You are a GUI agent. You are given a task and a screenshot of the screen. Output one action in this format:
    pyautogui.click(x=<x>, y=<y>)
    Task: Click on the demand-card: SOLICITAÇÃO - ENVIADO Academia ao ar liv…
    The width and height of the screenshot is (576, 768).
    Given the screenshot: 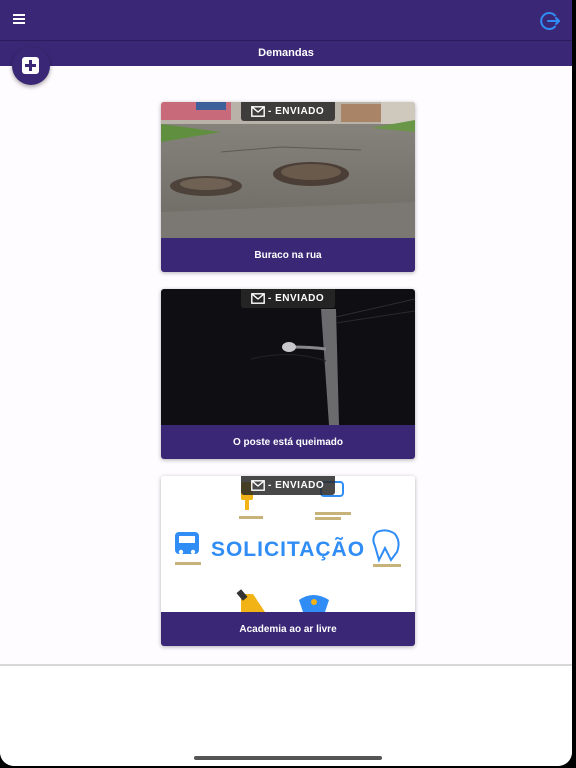 What is the action you would take?
    pyautogui.click(x=288, y=561)
    